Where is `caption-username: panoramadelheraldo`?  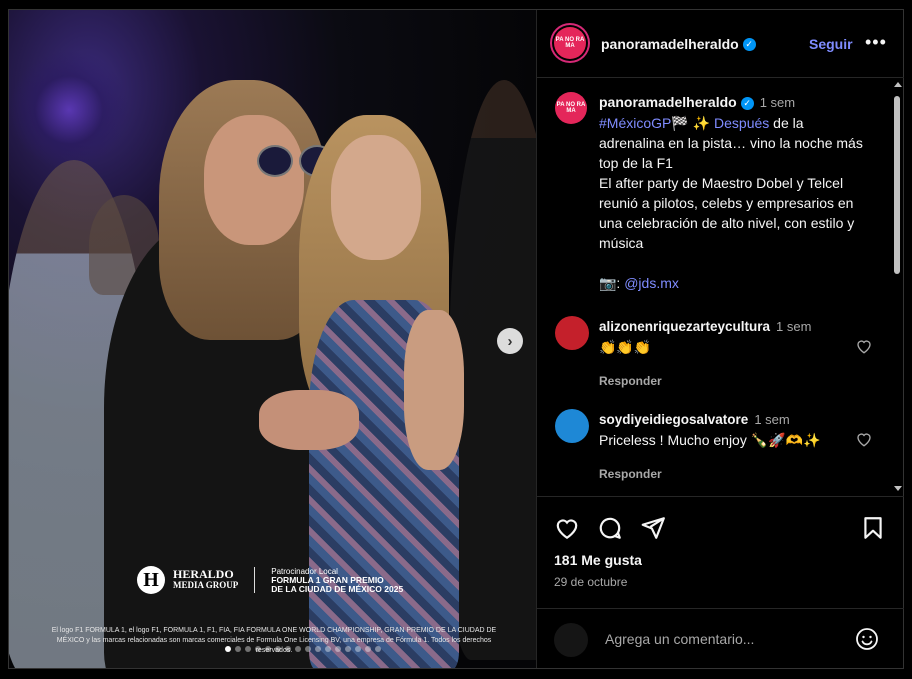 caption-username: panoramadelheraldo is located at coordinates (668, 102).